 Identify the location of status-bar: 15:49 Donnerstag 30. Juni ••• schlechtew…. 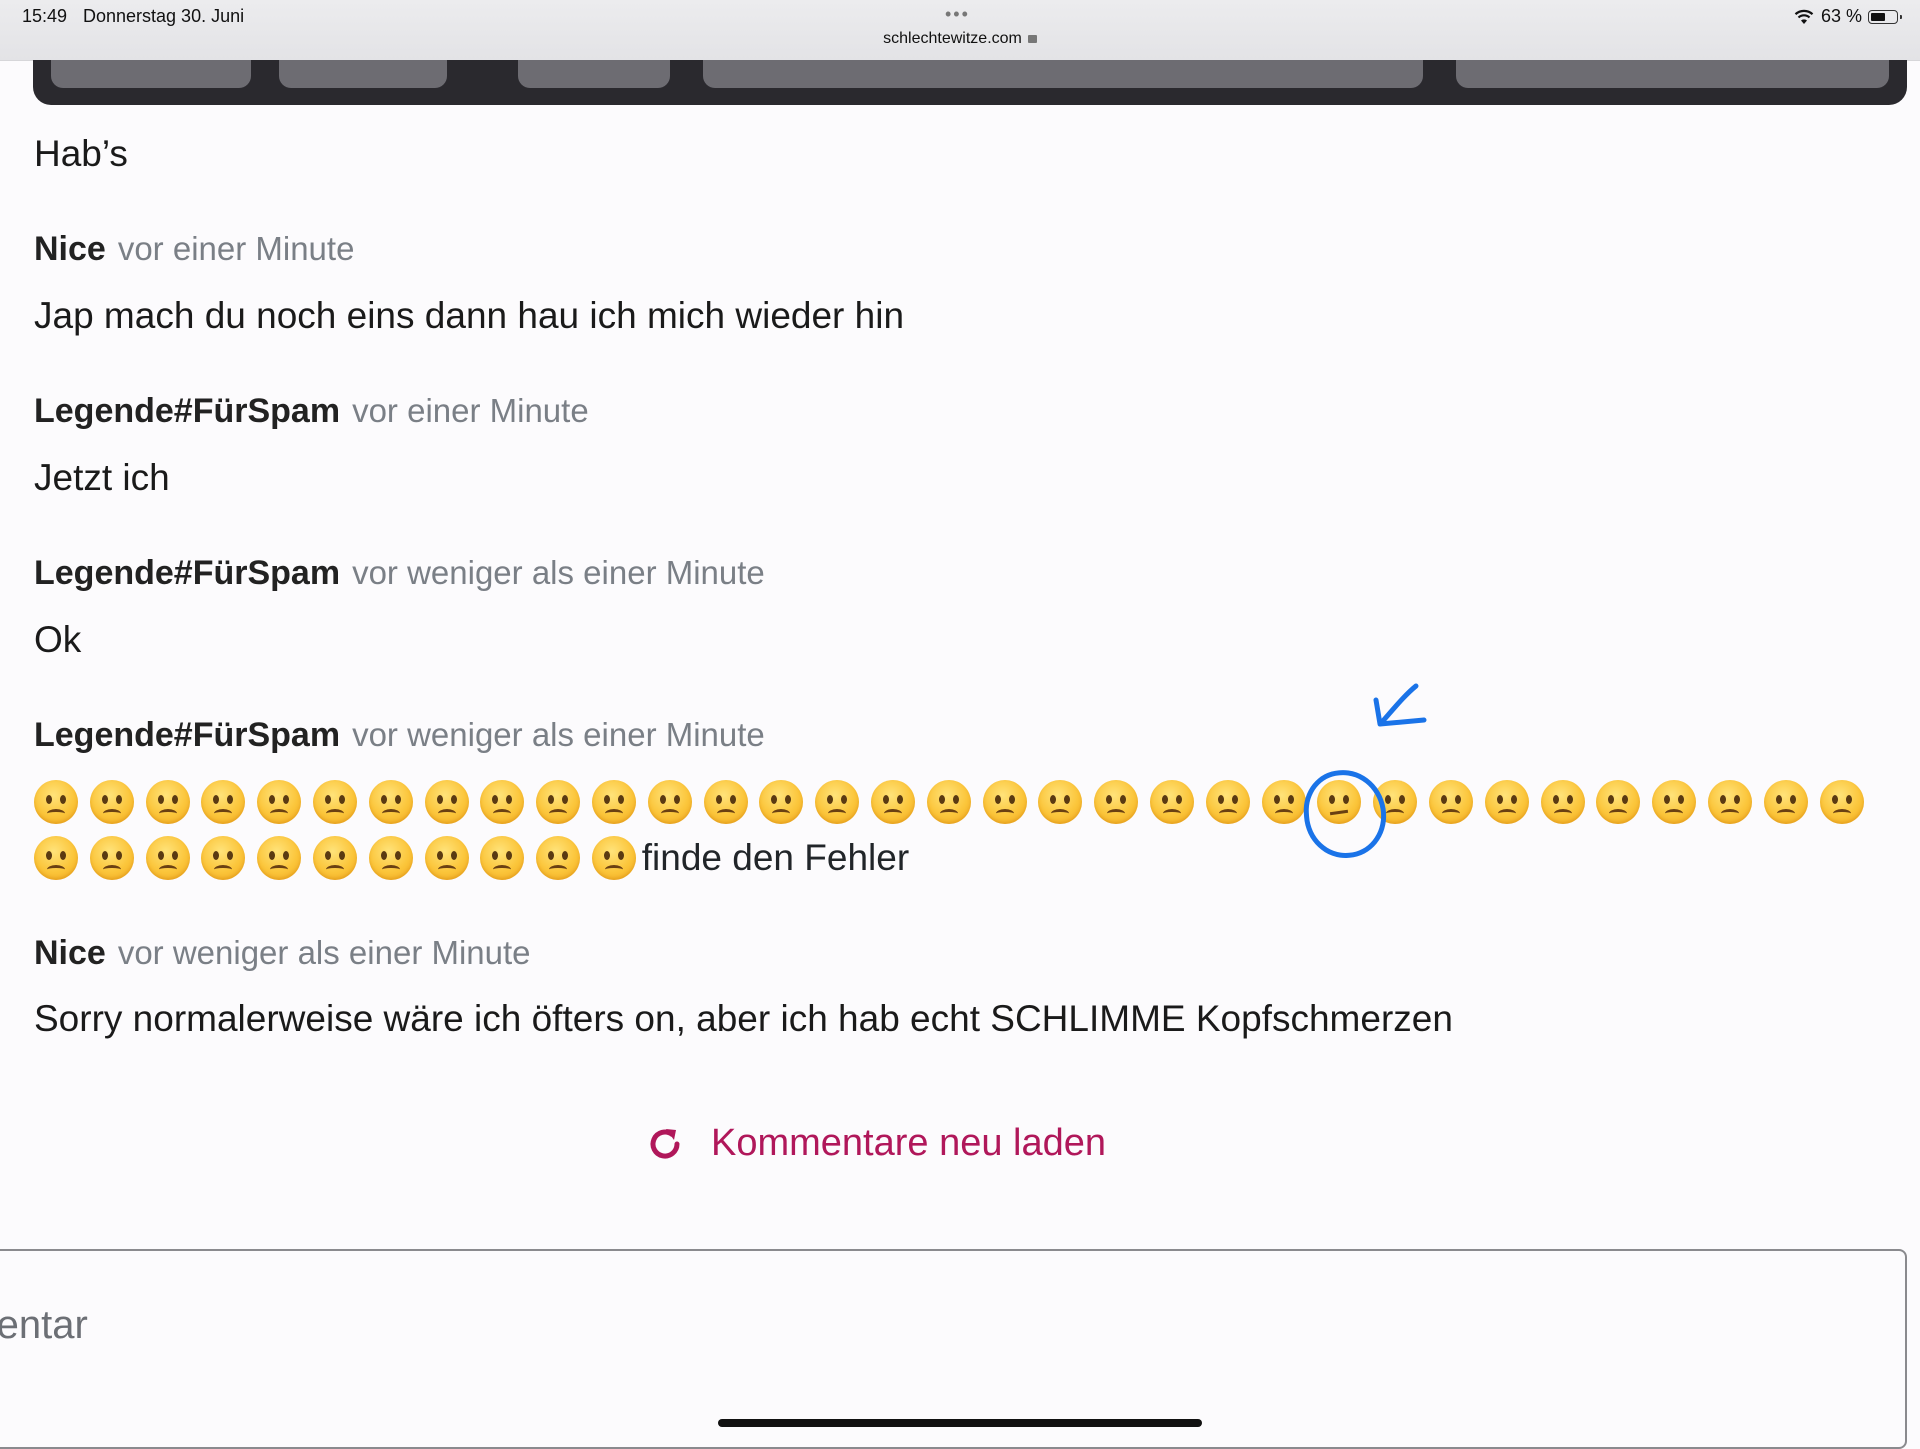
(960, 30).